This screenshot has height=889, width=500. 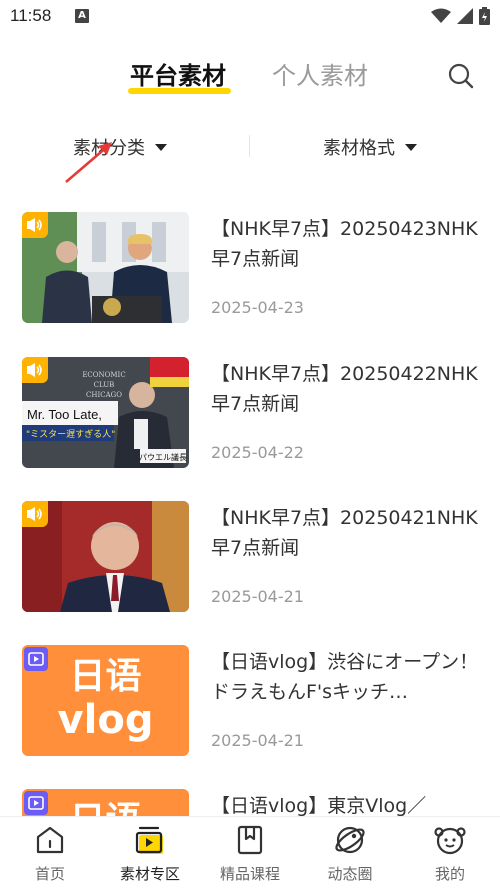 I want to click on nav-label: 素材专区, so click(x=149, y=874).